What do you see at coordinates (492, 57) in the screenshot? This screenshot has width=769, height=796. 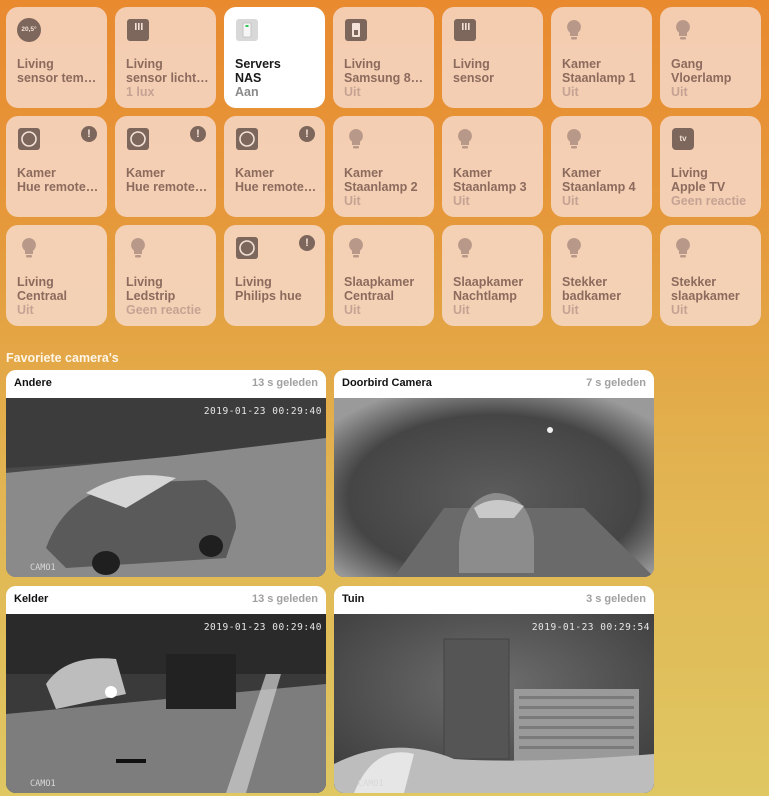 I see `tile-living-sensor: Living sensor` at bounding box center [492, 57].